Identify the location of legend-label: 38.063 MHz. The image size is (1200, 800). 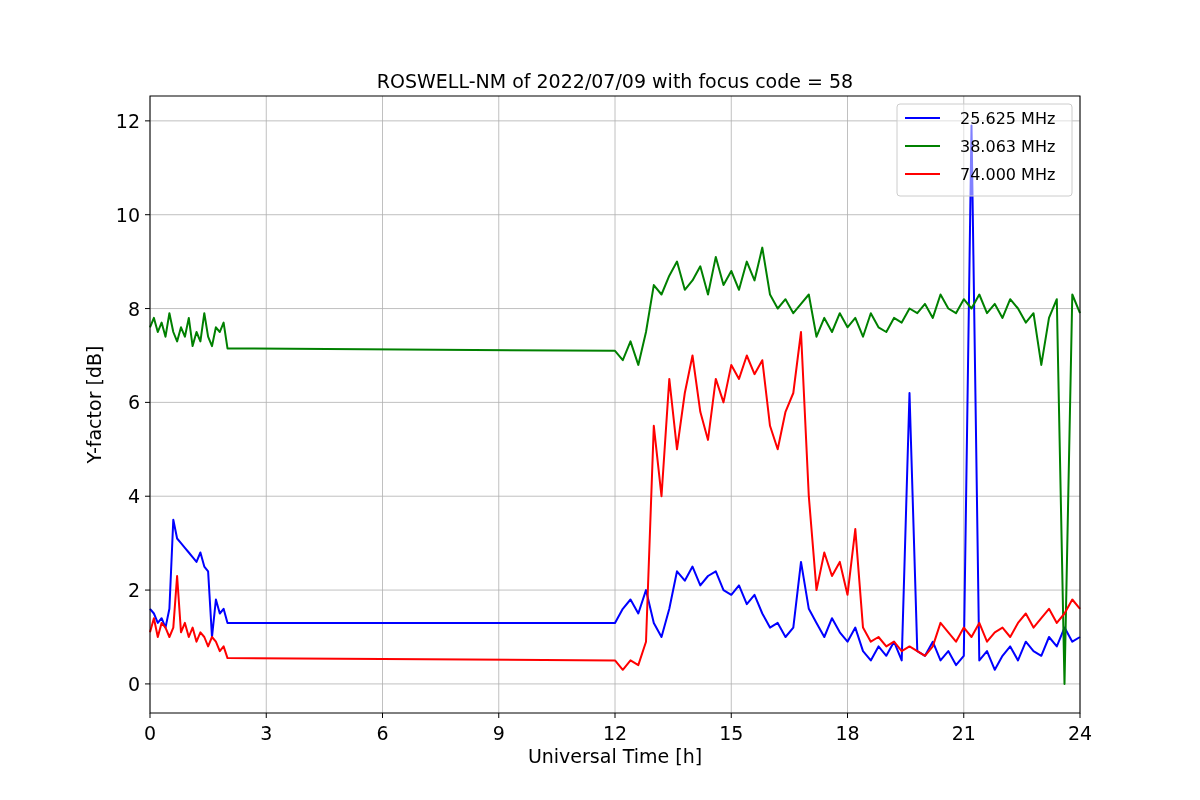
(1008, 146).